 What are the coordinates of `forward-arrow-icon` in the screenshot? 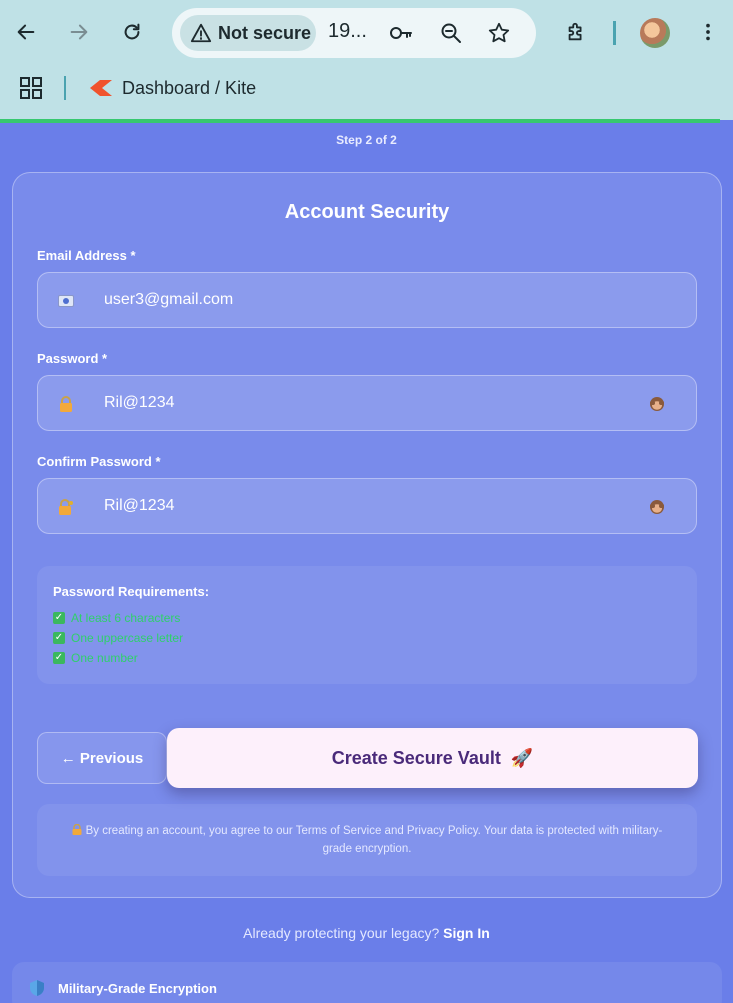 It's located at (79, 32).